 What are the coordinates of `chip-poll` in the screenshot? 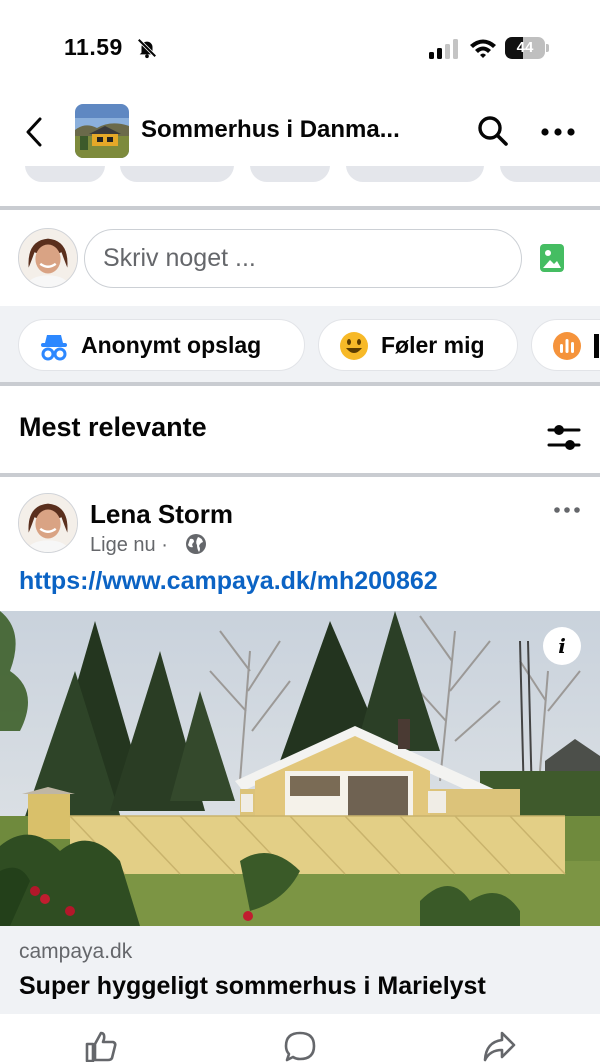 It's located at (565, 345).